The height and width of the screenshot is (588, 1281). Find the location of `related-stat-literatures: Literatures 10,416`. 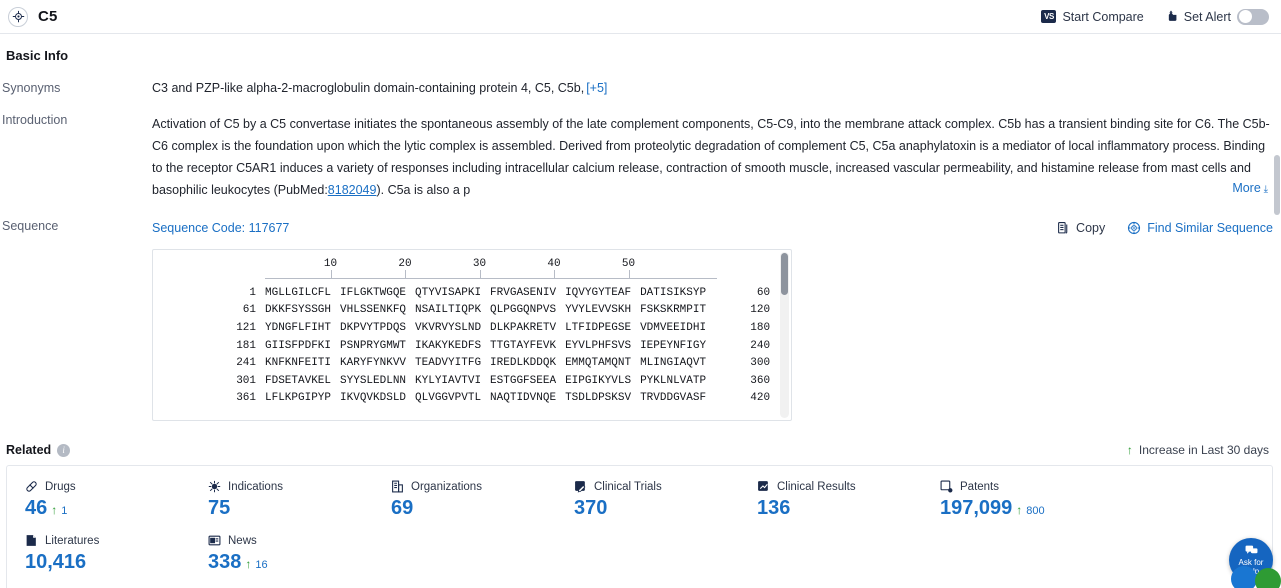

related-stat-literatures: Literatures 10,416 is located at coordinates (98, 554).